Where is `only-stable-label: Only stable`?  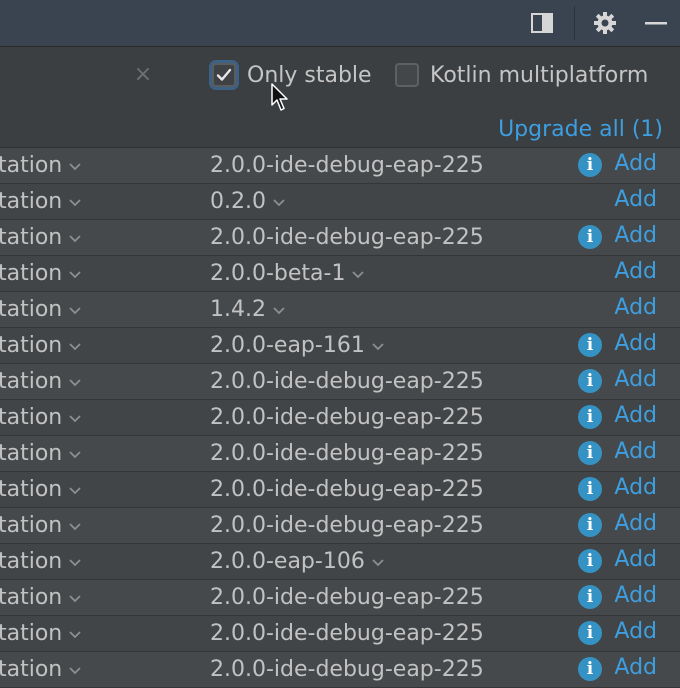
only-stable-label: Only stable is located at coordinates (309, 76).